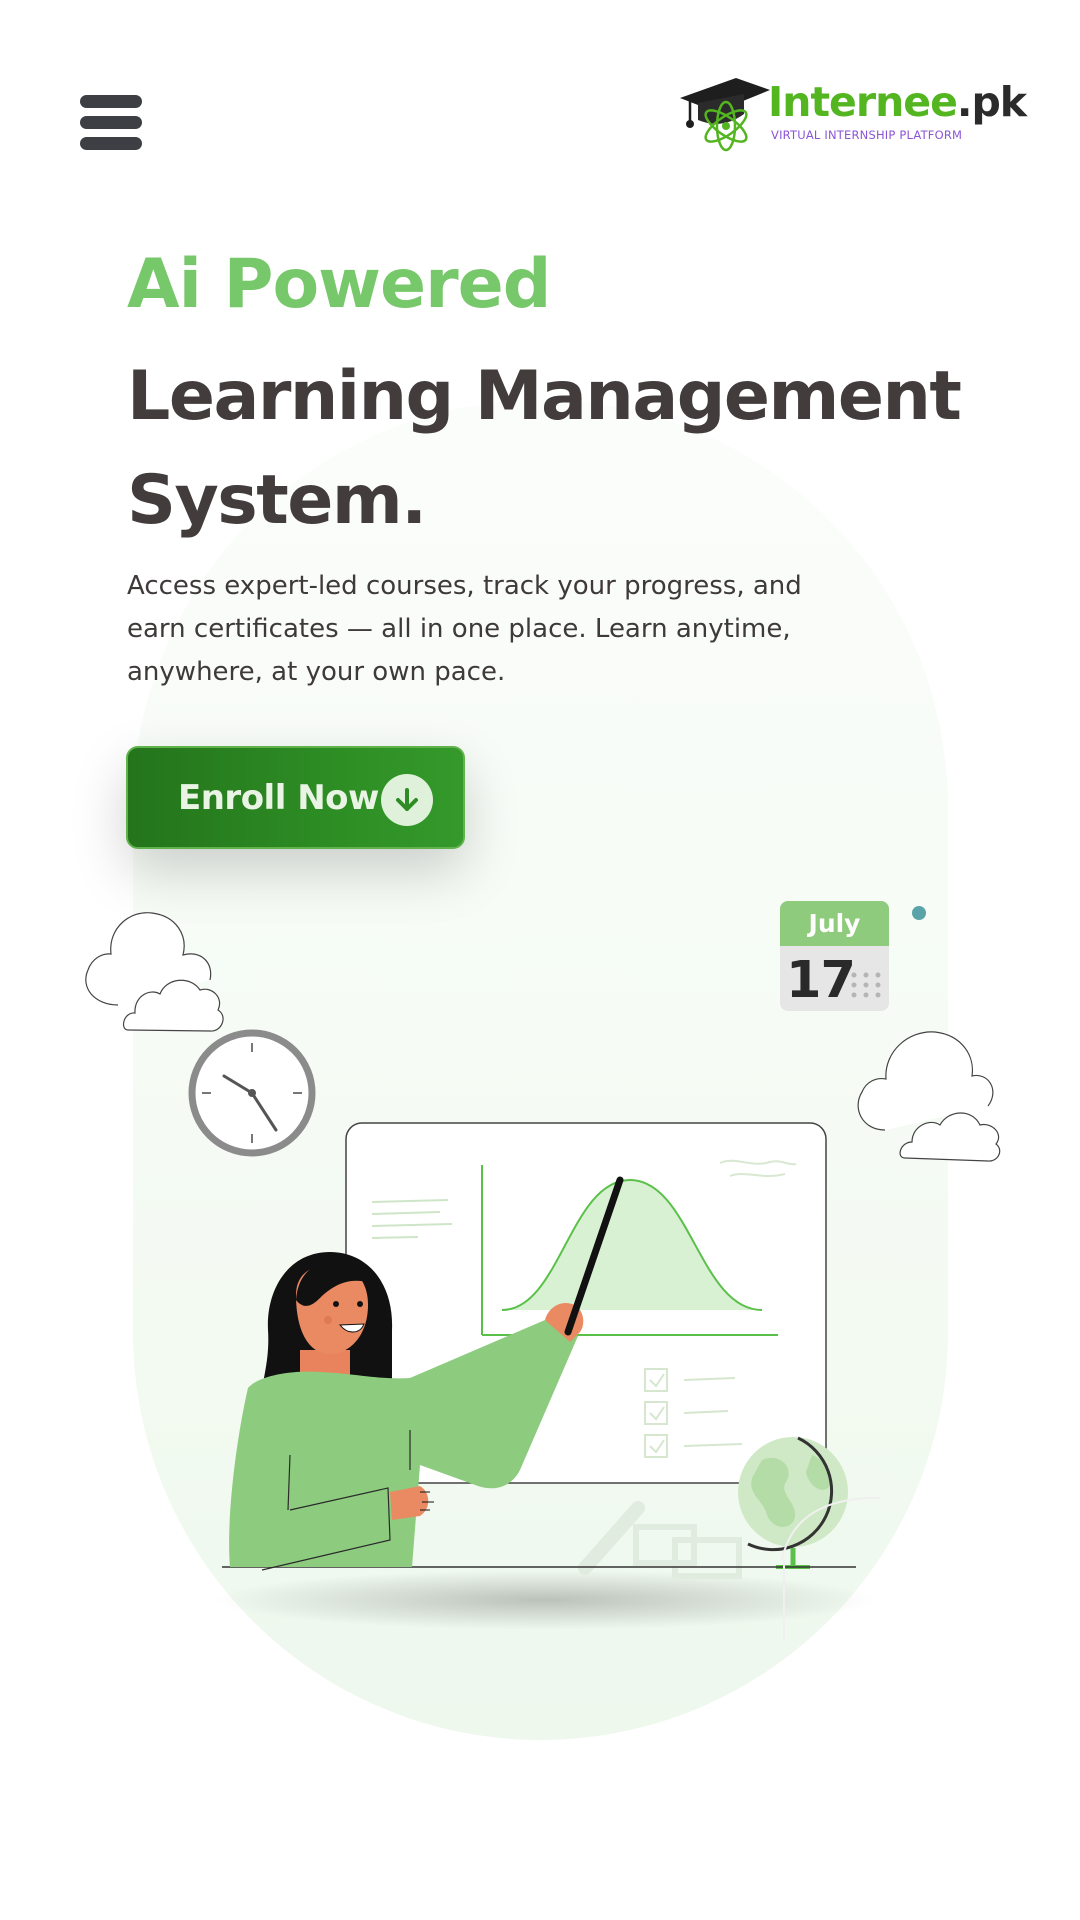 The height and width of the screenshot is (1920, 1080). What do you see at coordinates (660, 1540) in the screenshot?
I see `desk-items` at bounding box center [660, 1540].